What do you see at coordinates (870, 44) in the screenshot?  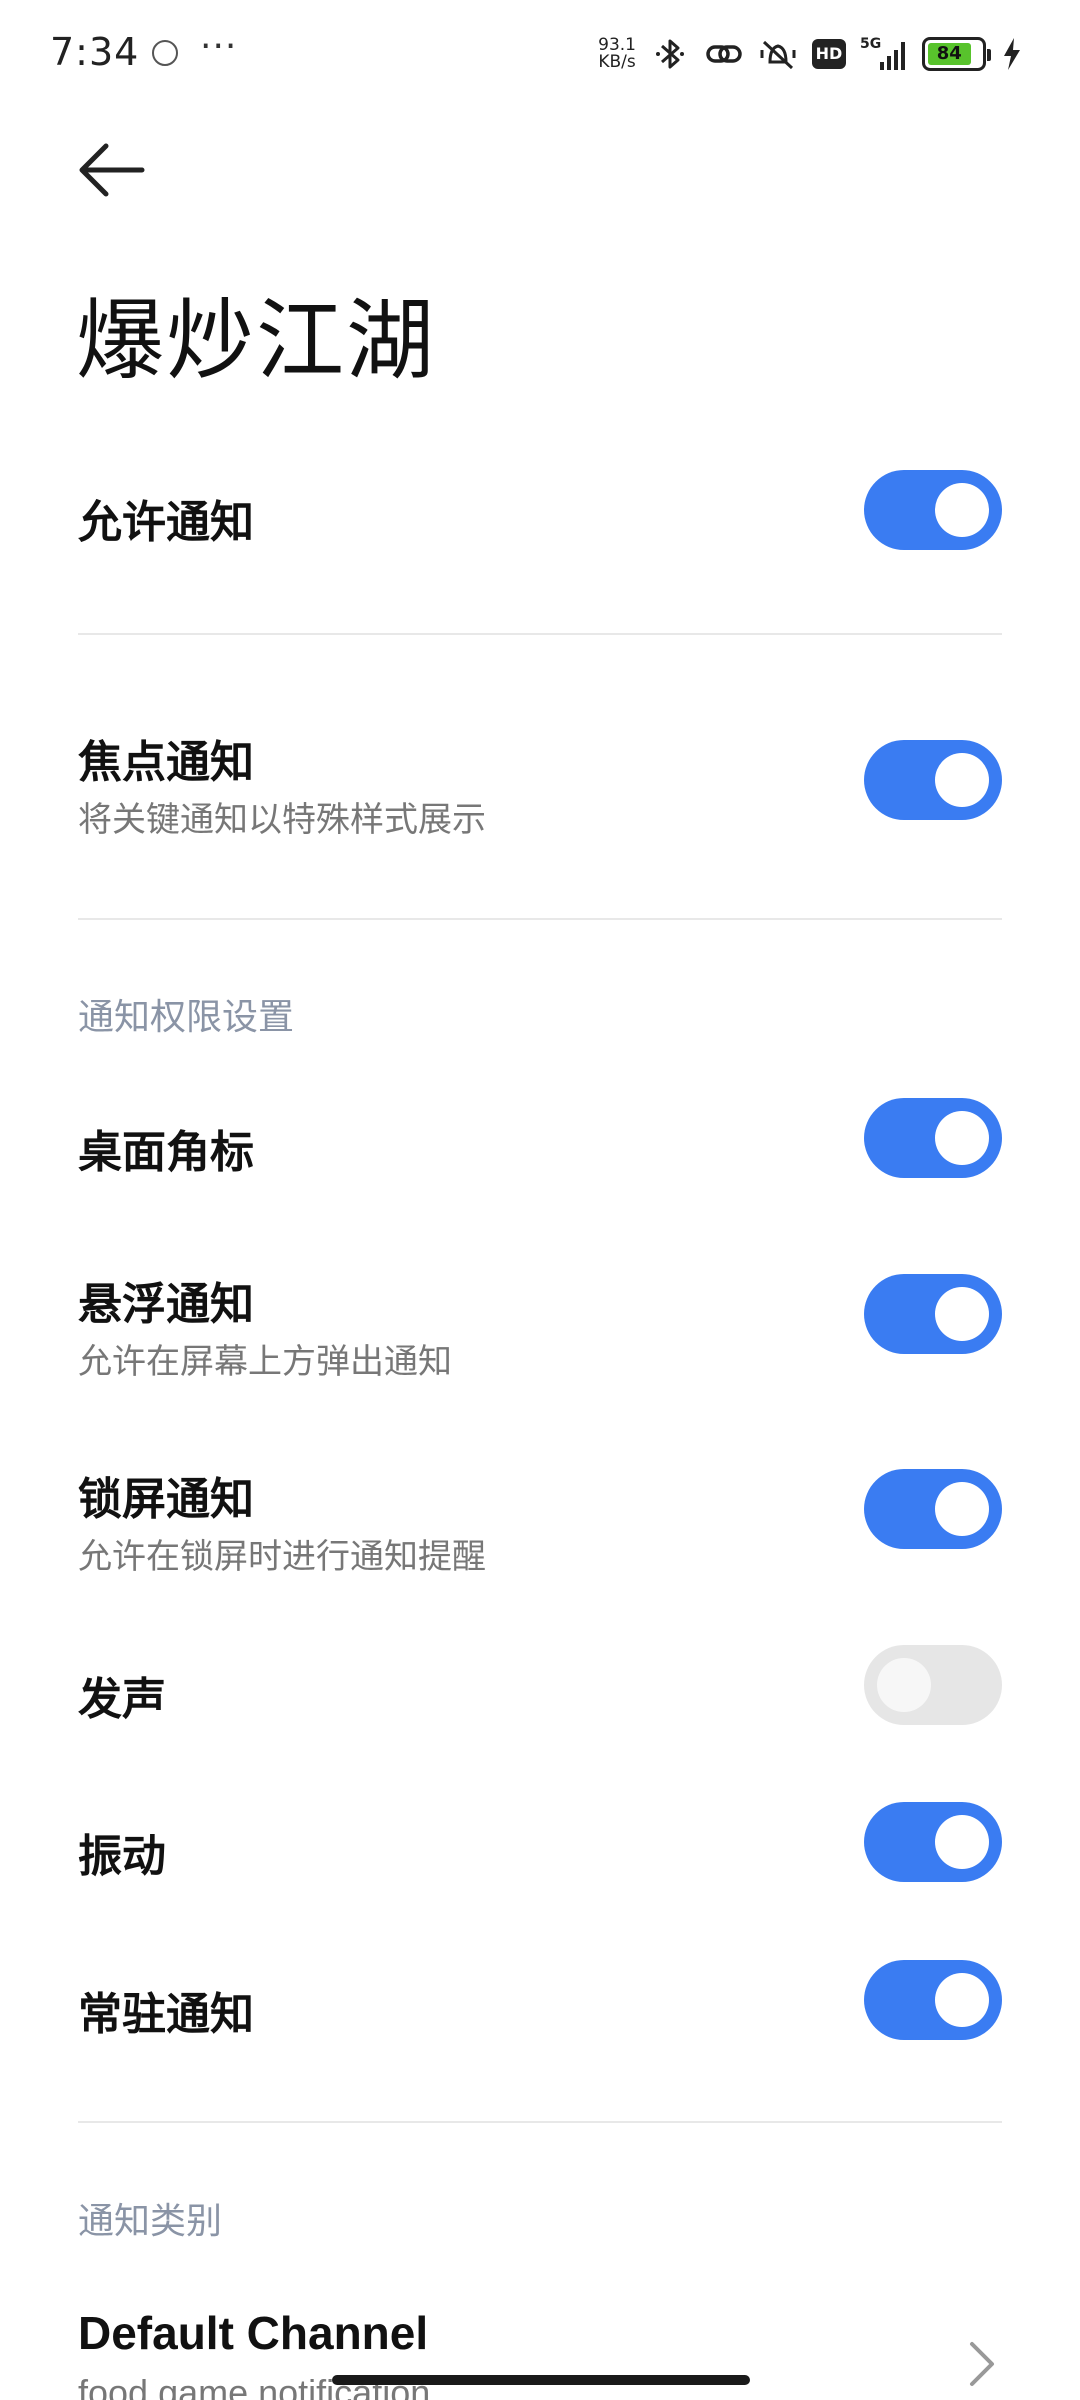 I see `svg-text: 5G` at bounding box center [870, 44].